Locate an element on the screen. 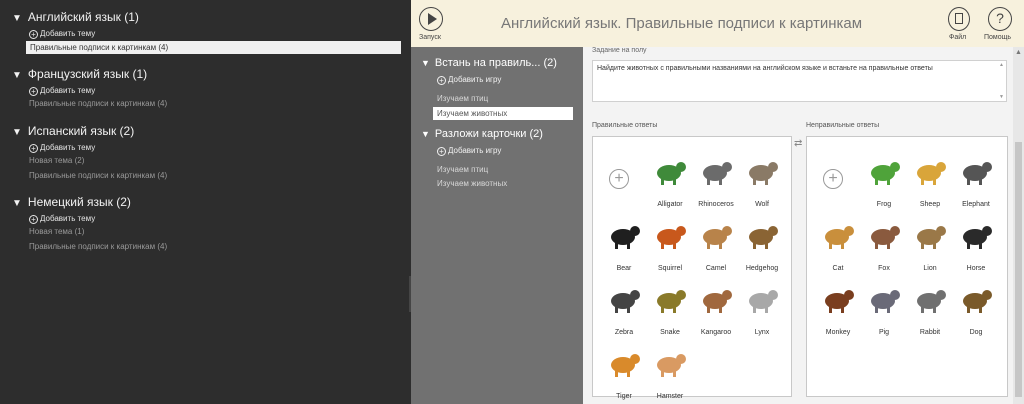 The height and width of the screenshot is (404, 1024). answer-card: Squirrel is located at coordinates (670, 244).